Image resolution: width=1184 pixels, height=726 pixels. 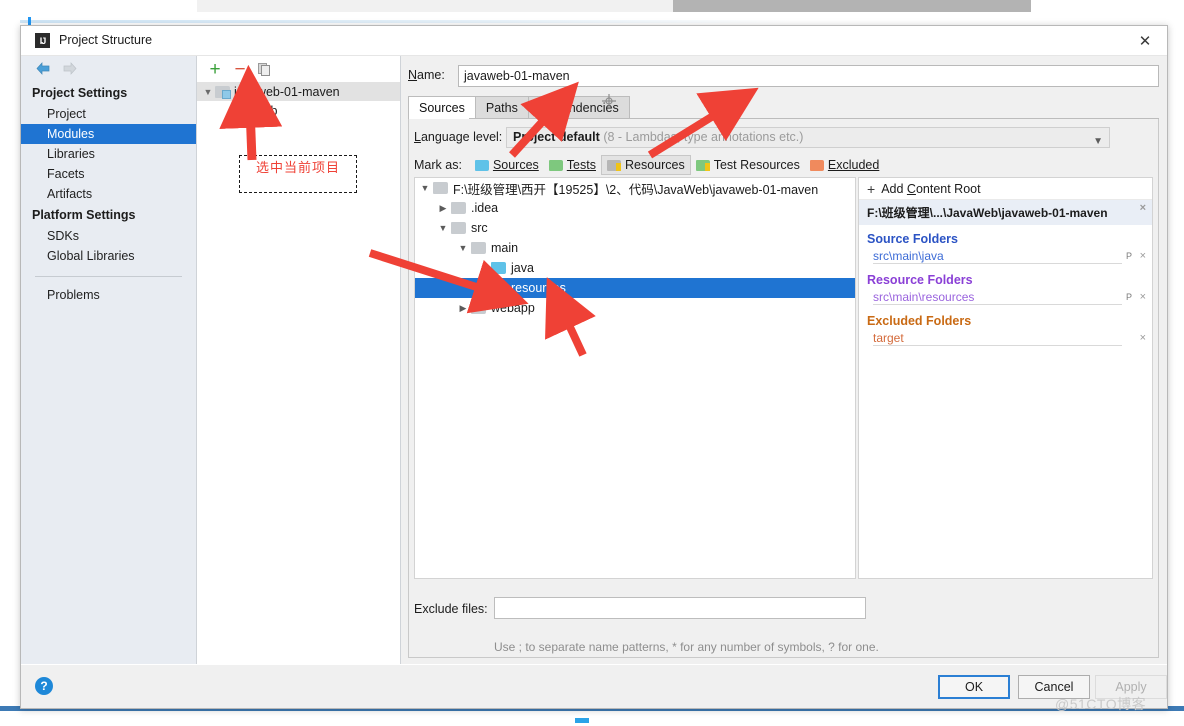 I want to click on remove-resource-folder-icon: ×, so click(x=1143, y=297).